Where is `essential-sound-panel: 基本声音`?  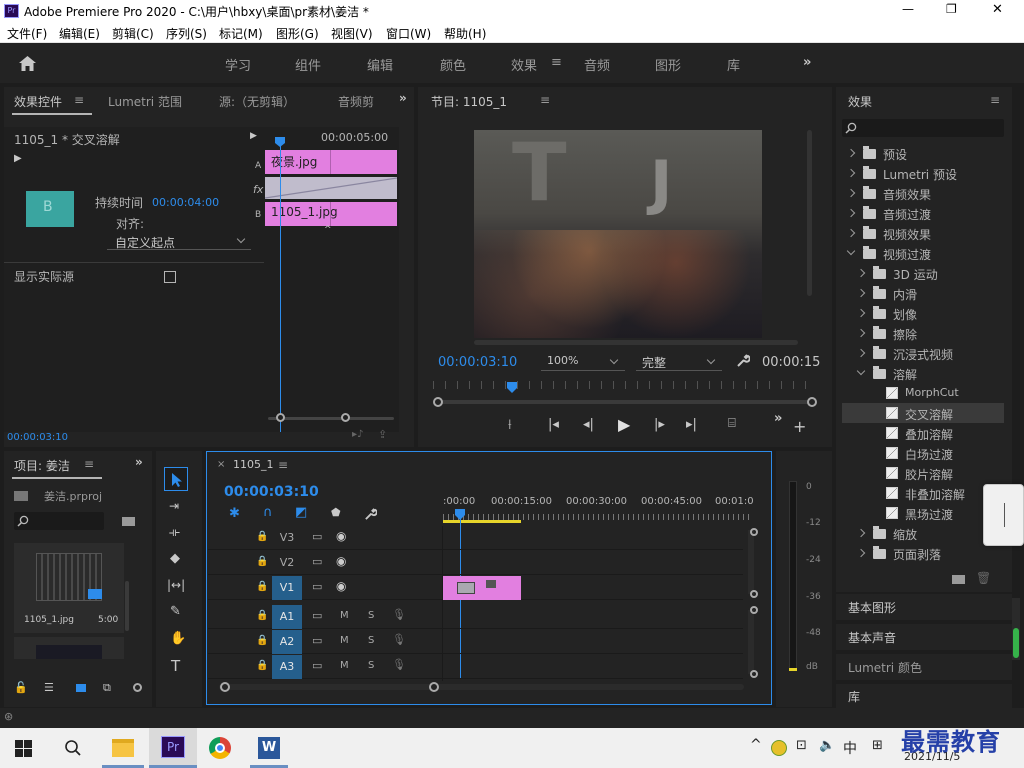 essential-sound-panel: 基本声音 is located at coordinates (924, 637).